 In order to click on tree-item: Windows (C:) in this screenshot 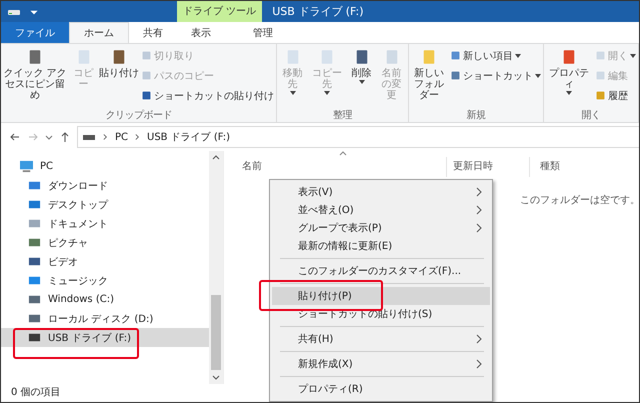, I will do `click(105, 299)`.